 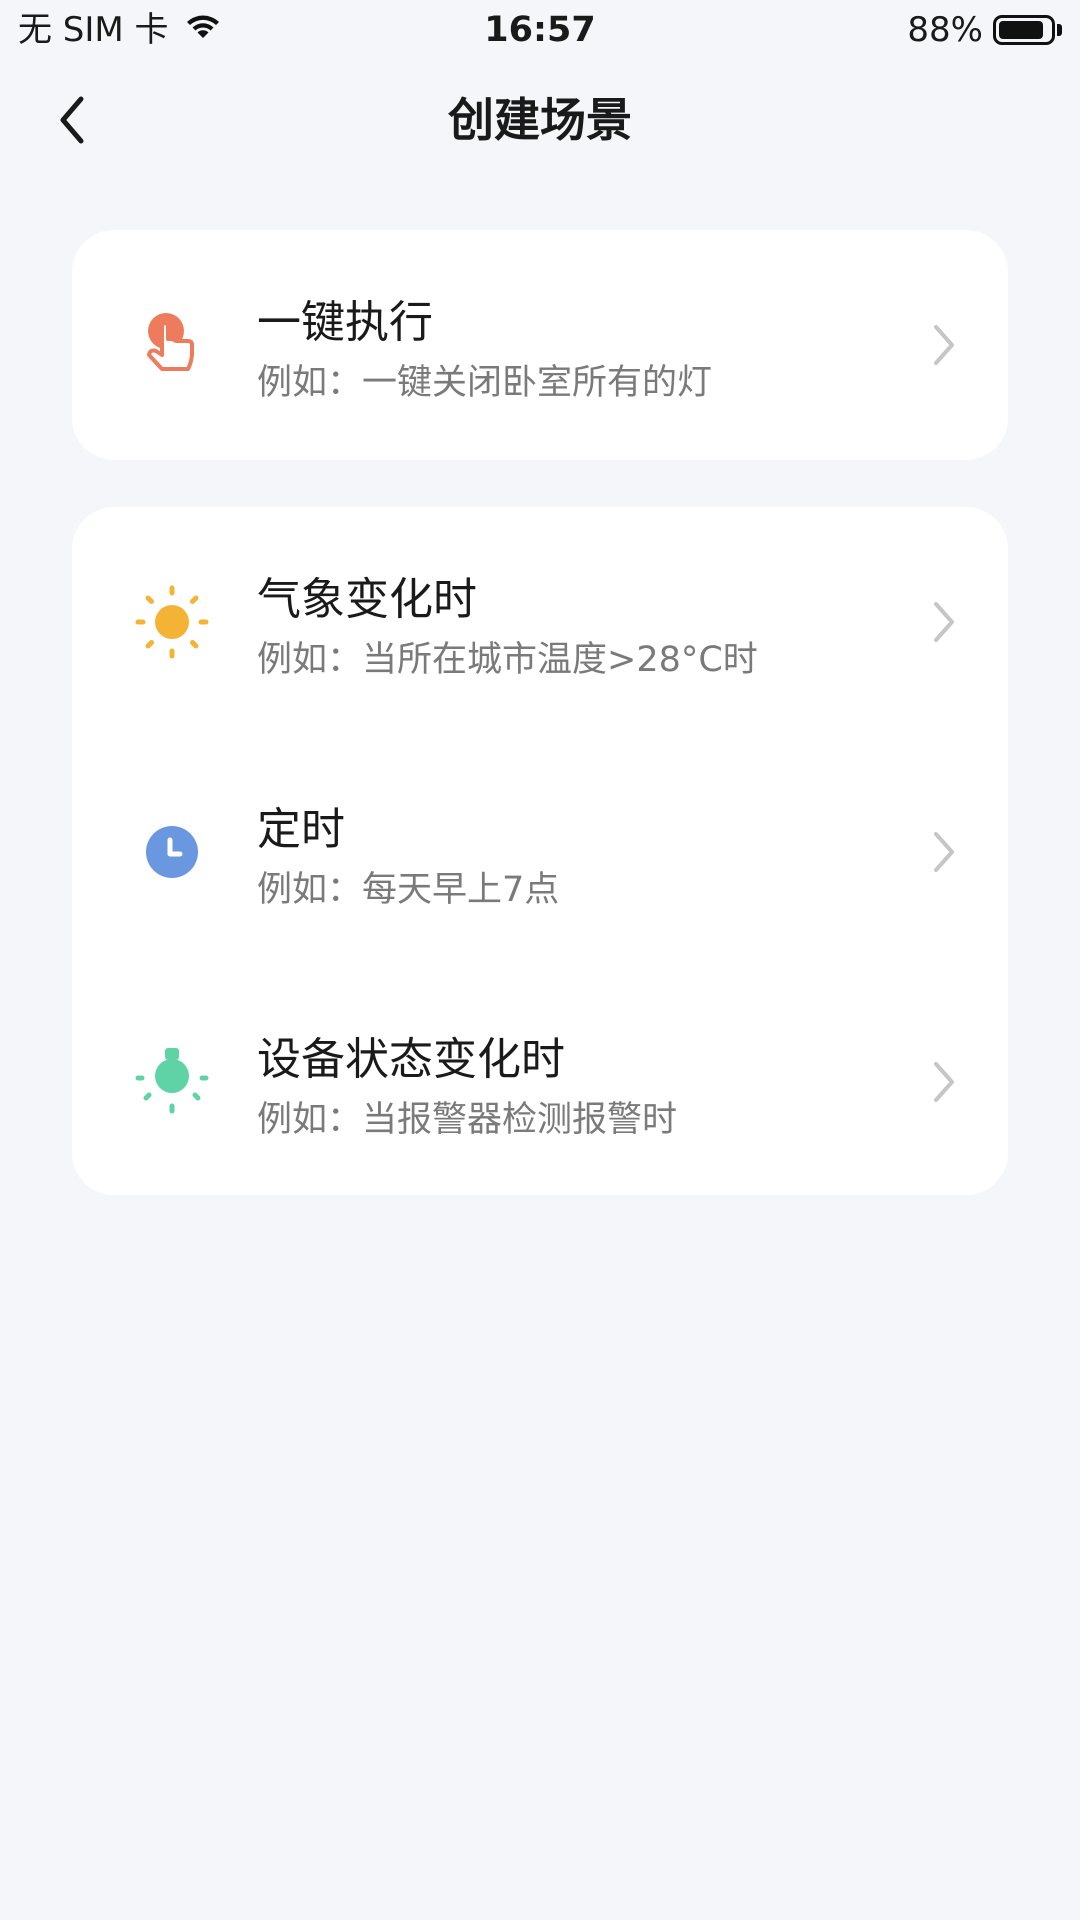 I want to click on option-description: 例如：当所在城市温度>28°C时, so click(x=507, y=660).